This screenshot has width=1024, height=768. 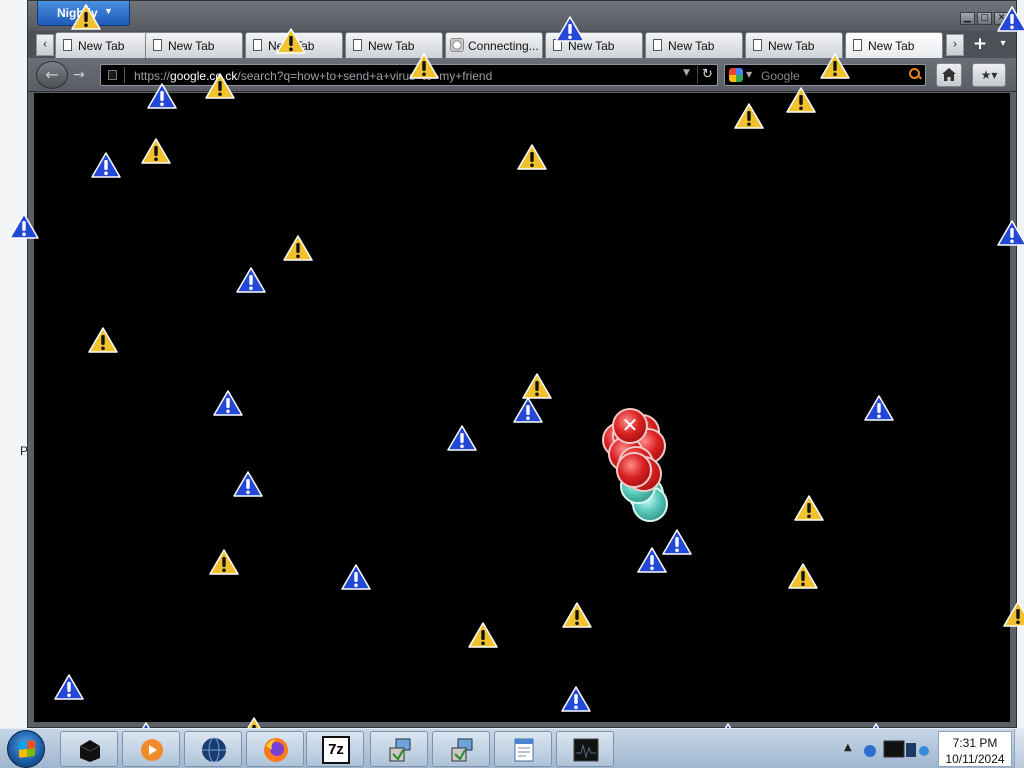 I want to click on title-bar: Nightly ▼ ▁ ▢ ✕, so click(x=522, y=16).